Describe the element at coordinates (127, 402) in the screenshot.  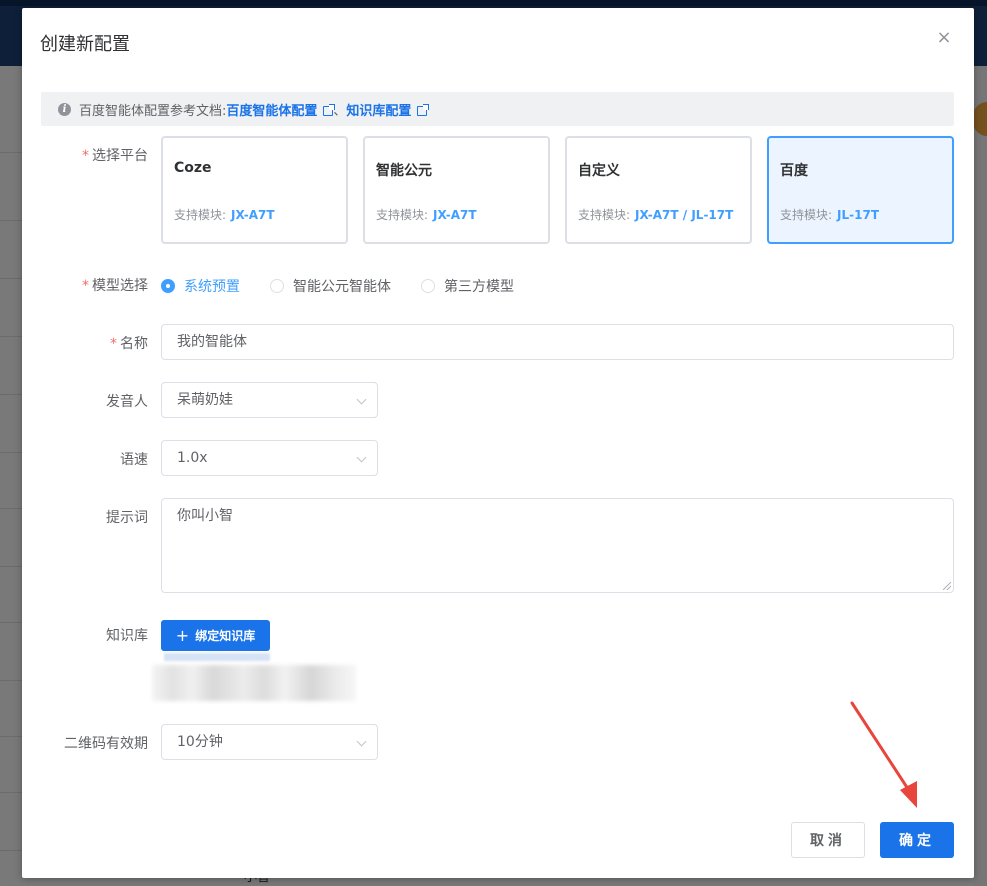
I see `speaker-label: 发音人` at that location.